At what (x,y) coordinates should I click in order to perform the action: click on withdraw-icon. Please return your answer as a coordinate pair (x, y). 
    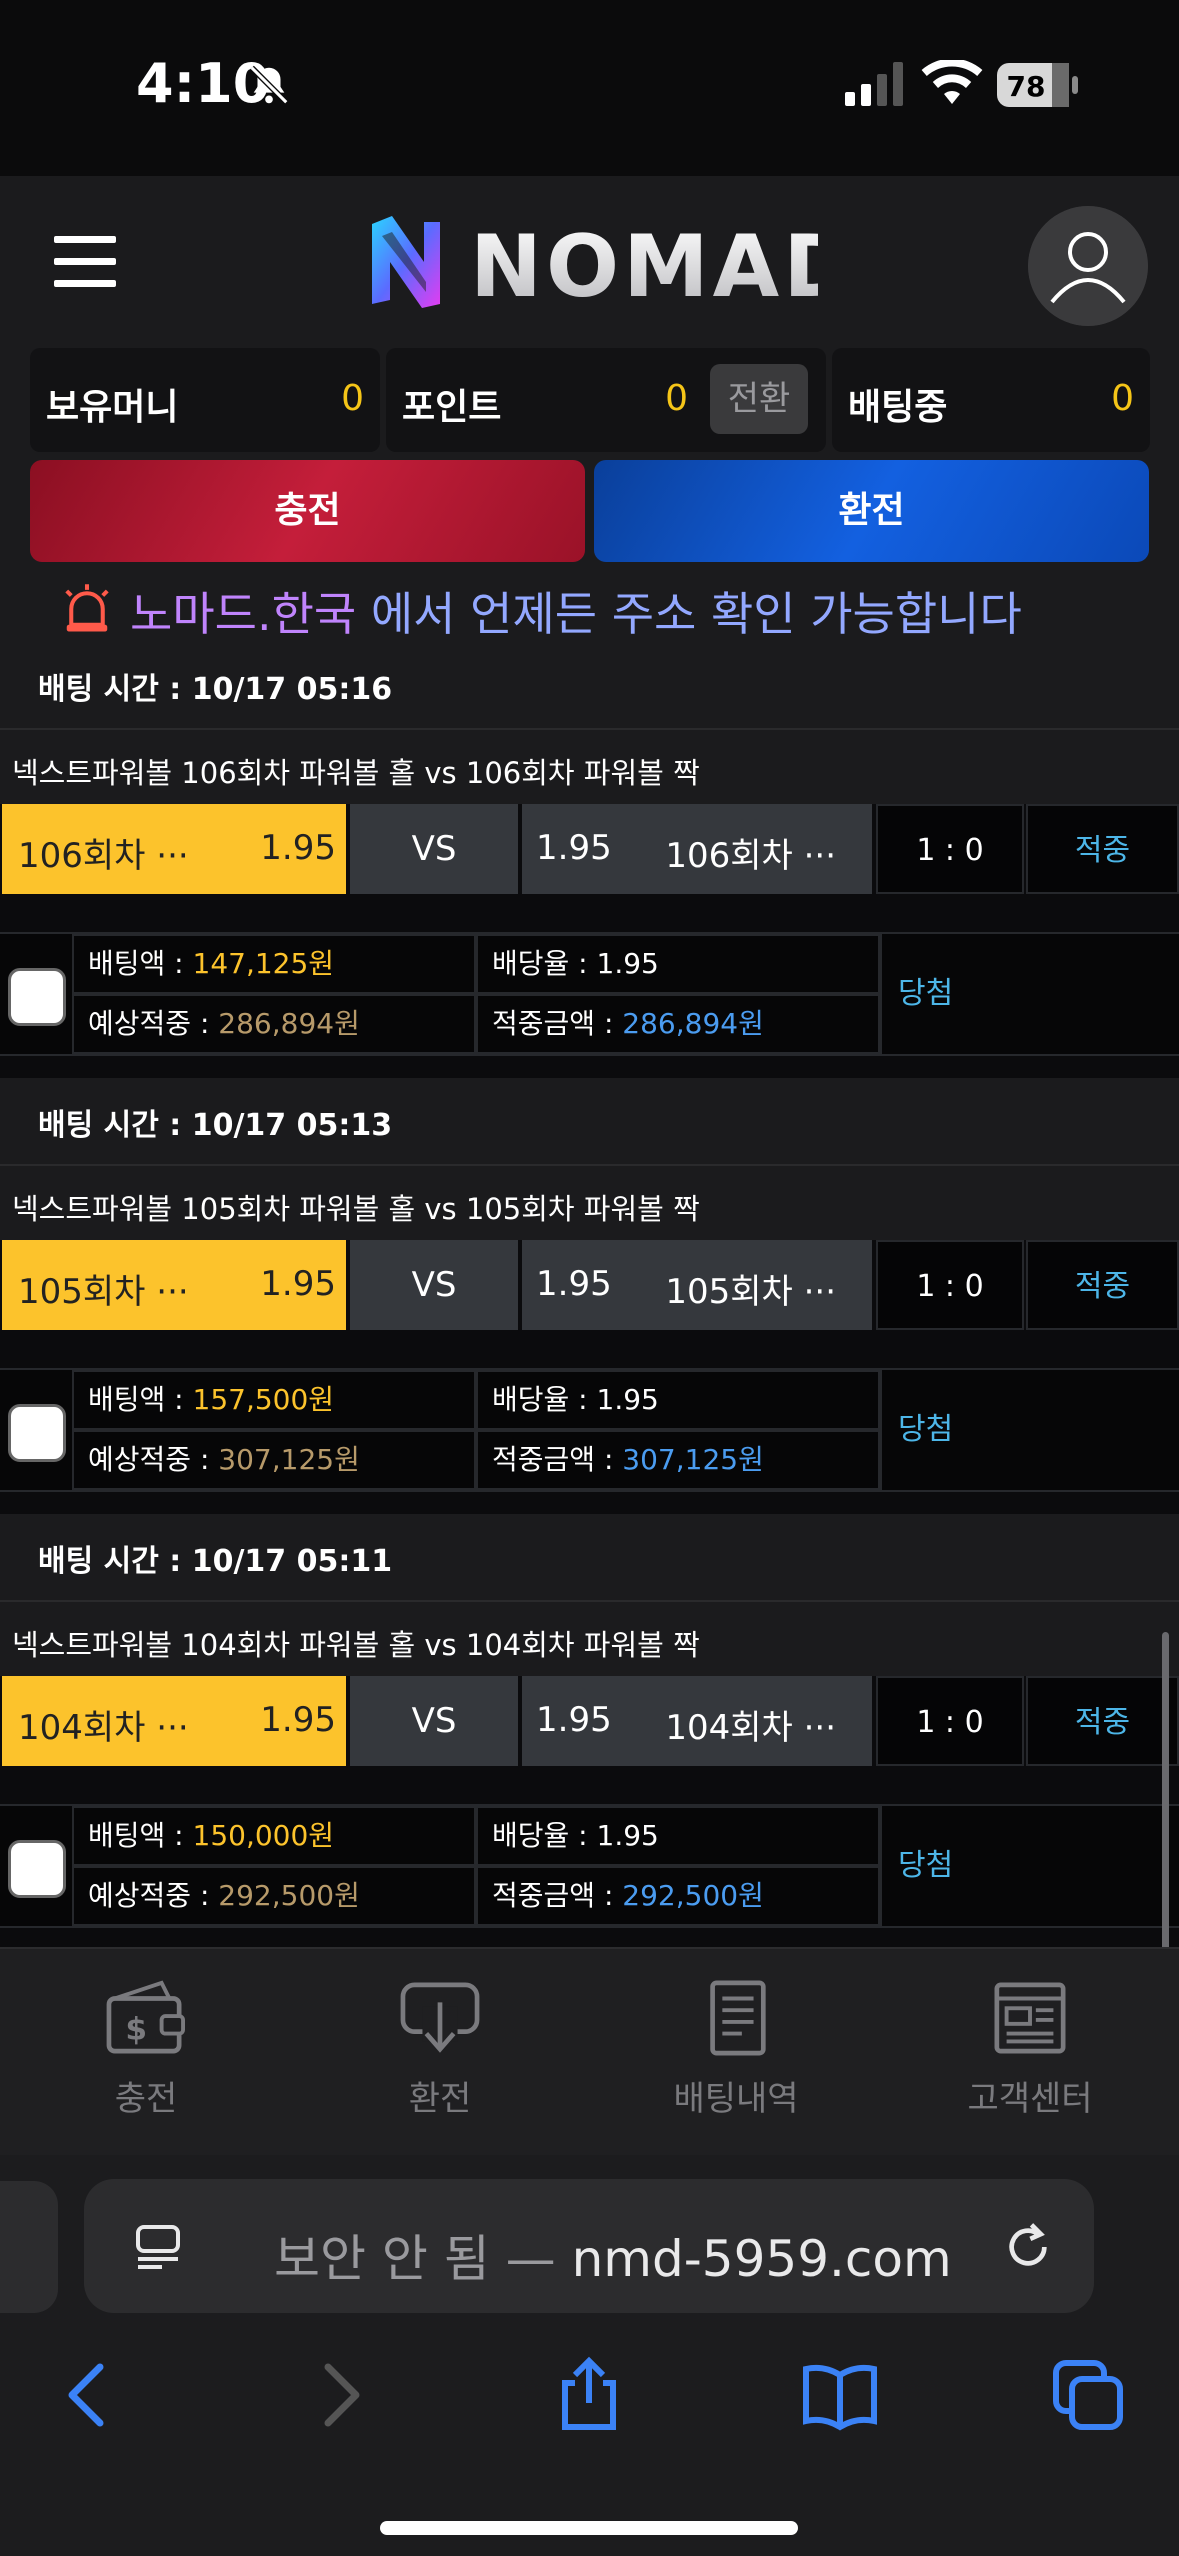
    Looking at the image, I should click on (440, 2017).